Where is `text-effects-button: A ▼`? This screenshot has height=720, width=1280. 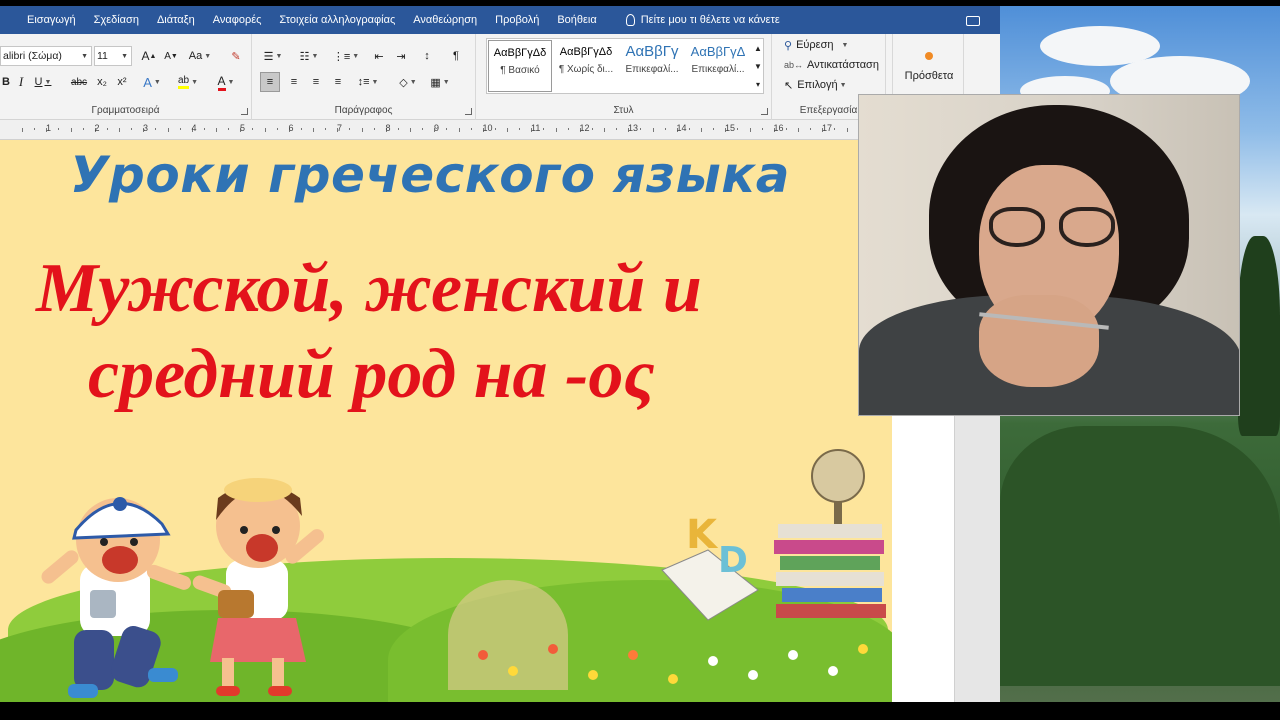
text-effects-button: A ▼ is located at coordinates (152, 82).